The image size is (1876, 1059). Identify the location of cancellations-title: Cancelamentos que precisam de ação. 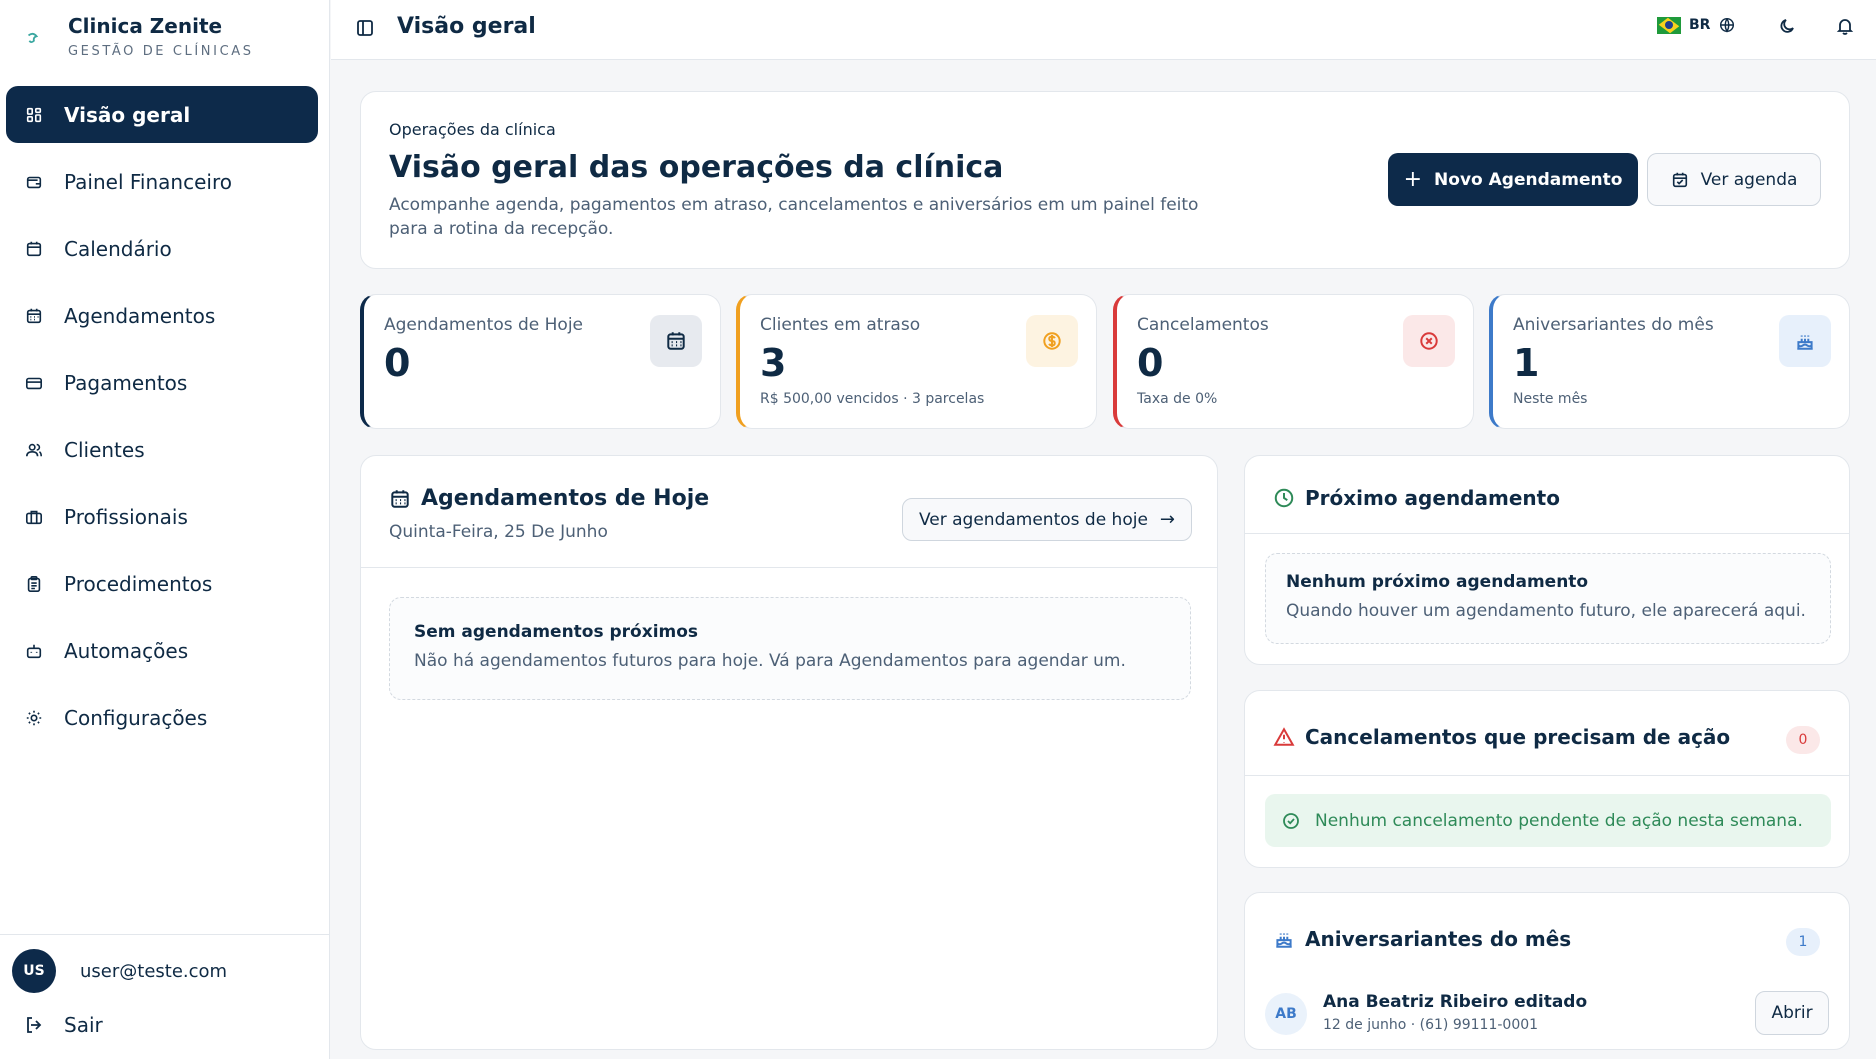
(1501, 737).